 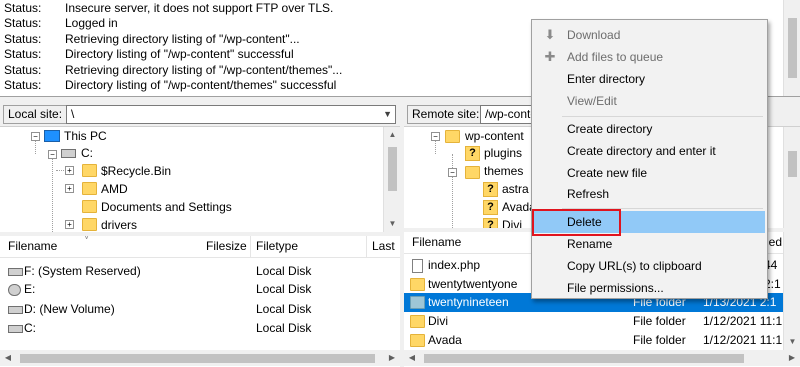 What do you see at coordinates (85, 136) in the screenshot?
I see `tree-item-this-pc: This PC` at bounding box center [85, 136].